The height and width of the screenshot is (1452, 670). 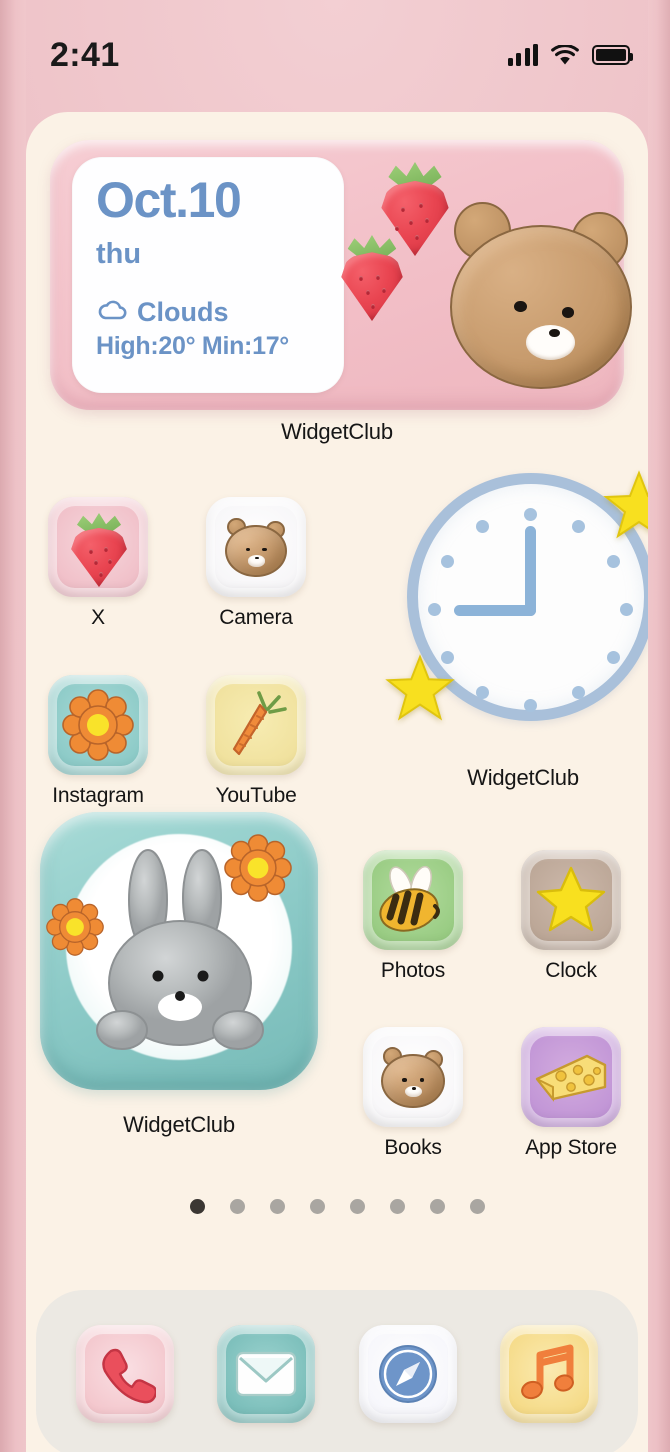 I want to click on app-icon-instagram: Instagram, so click(x=98, y=741).